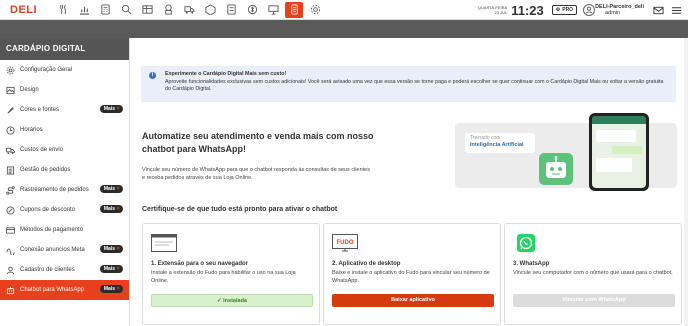 The height and width of the screenshot is (326, 688). What do you see at coordinates (31, 130) in the screenshot?
I see `sidebar-item-label: Horários` at bounding box center [31, 130].